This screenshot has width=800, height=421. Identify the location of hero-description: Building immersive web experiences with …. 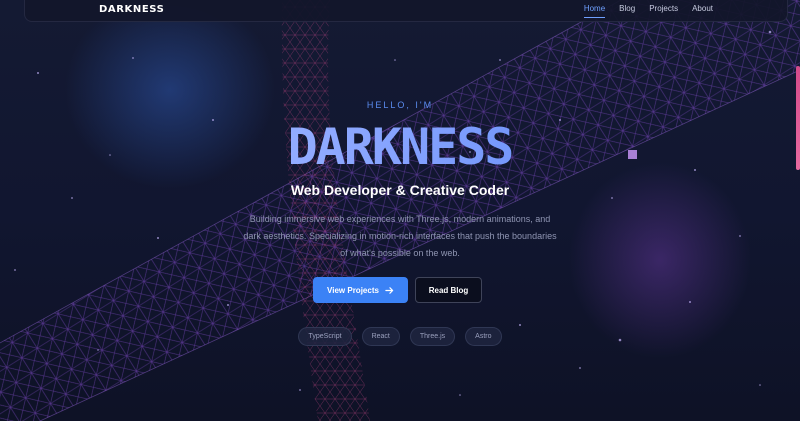
(400, 236).